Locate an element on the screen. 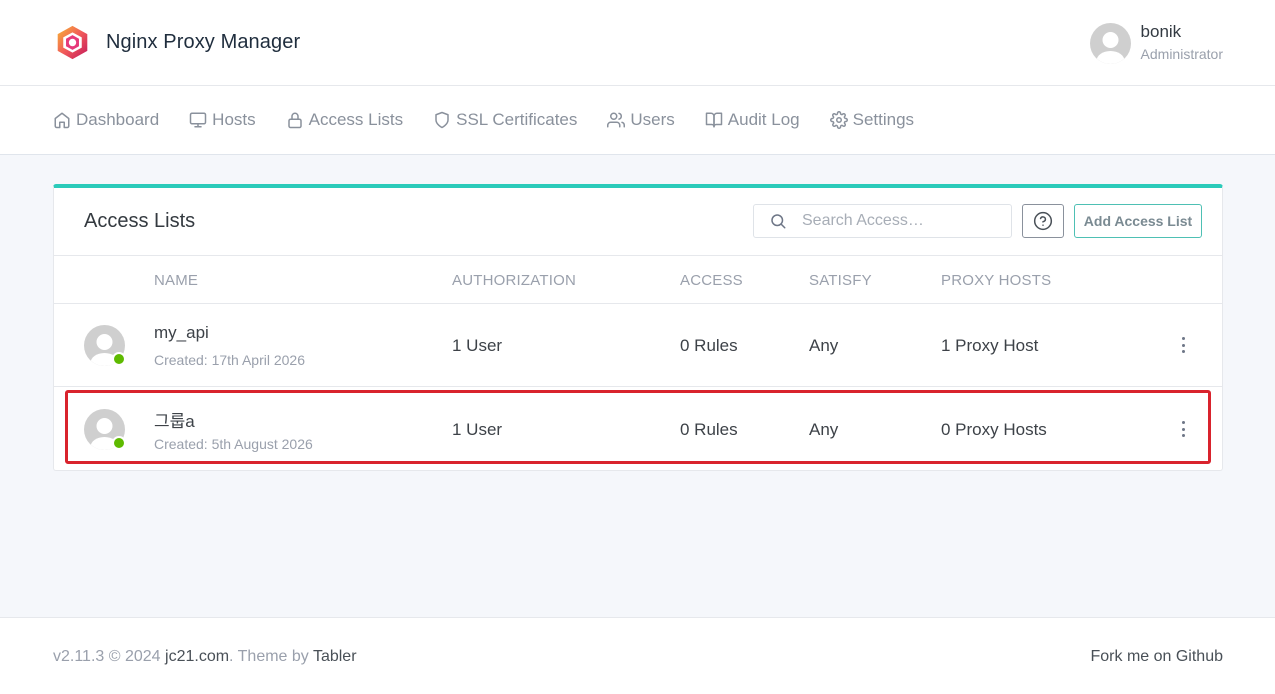  search-box is located at coordinates (882, 221).